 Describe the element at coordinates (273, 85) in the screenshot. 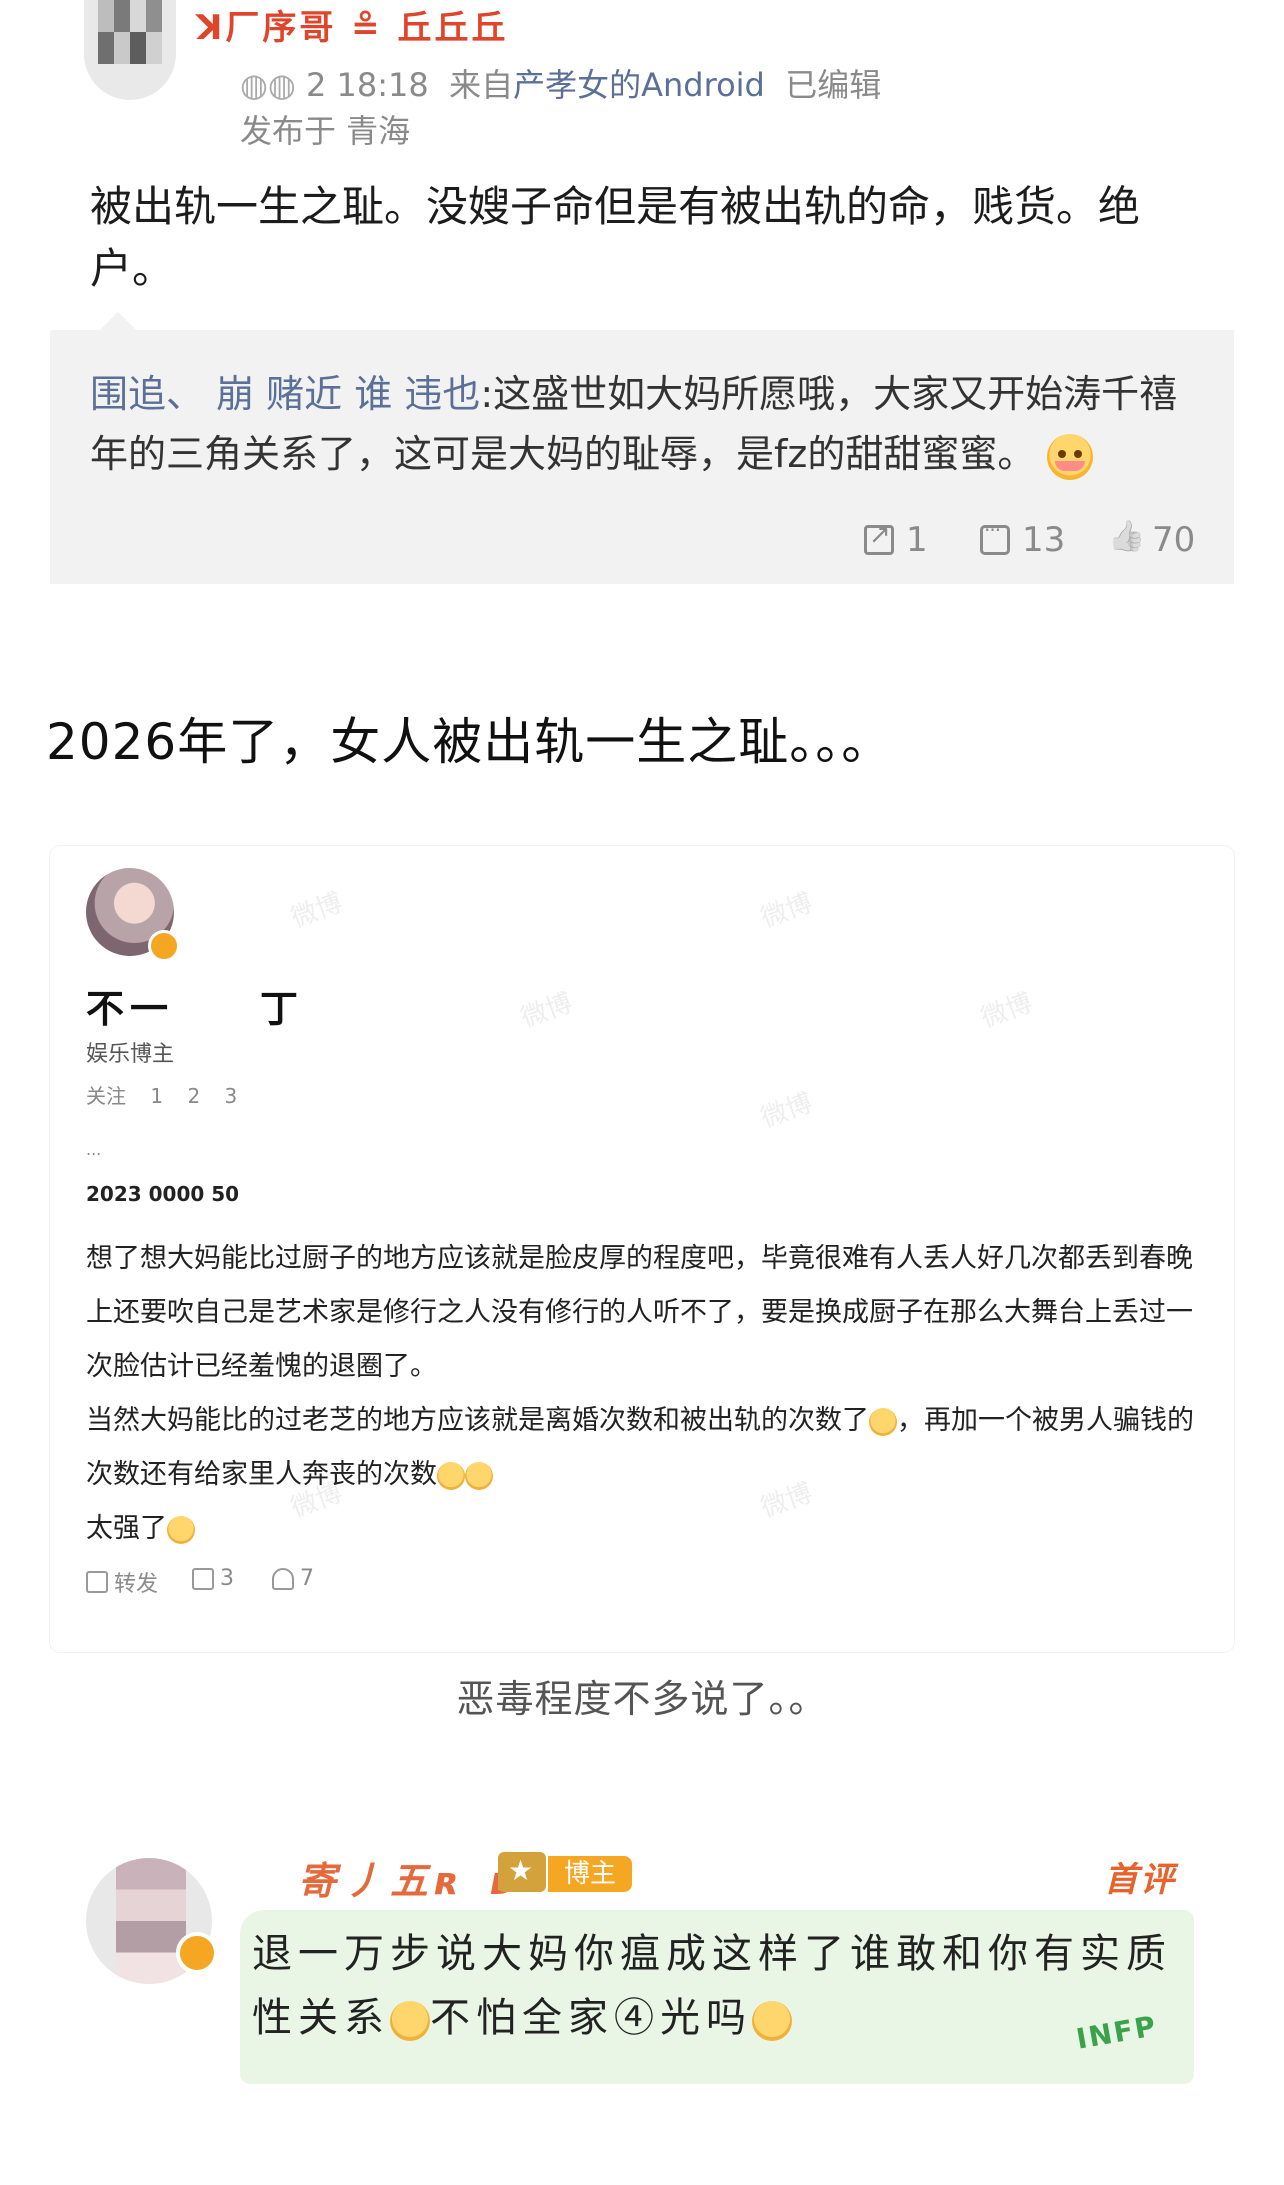

I see `gear-icon: ◍◍` at that location.